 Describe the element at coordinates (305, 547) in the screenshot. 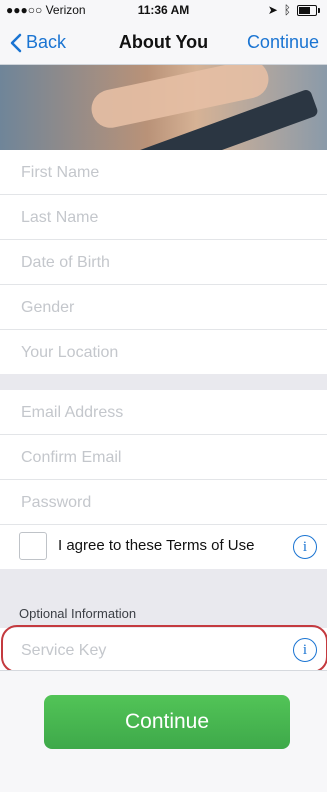

I see `terms-info-icon: i` at that location.